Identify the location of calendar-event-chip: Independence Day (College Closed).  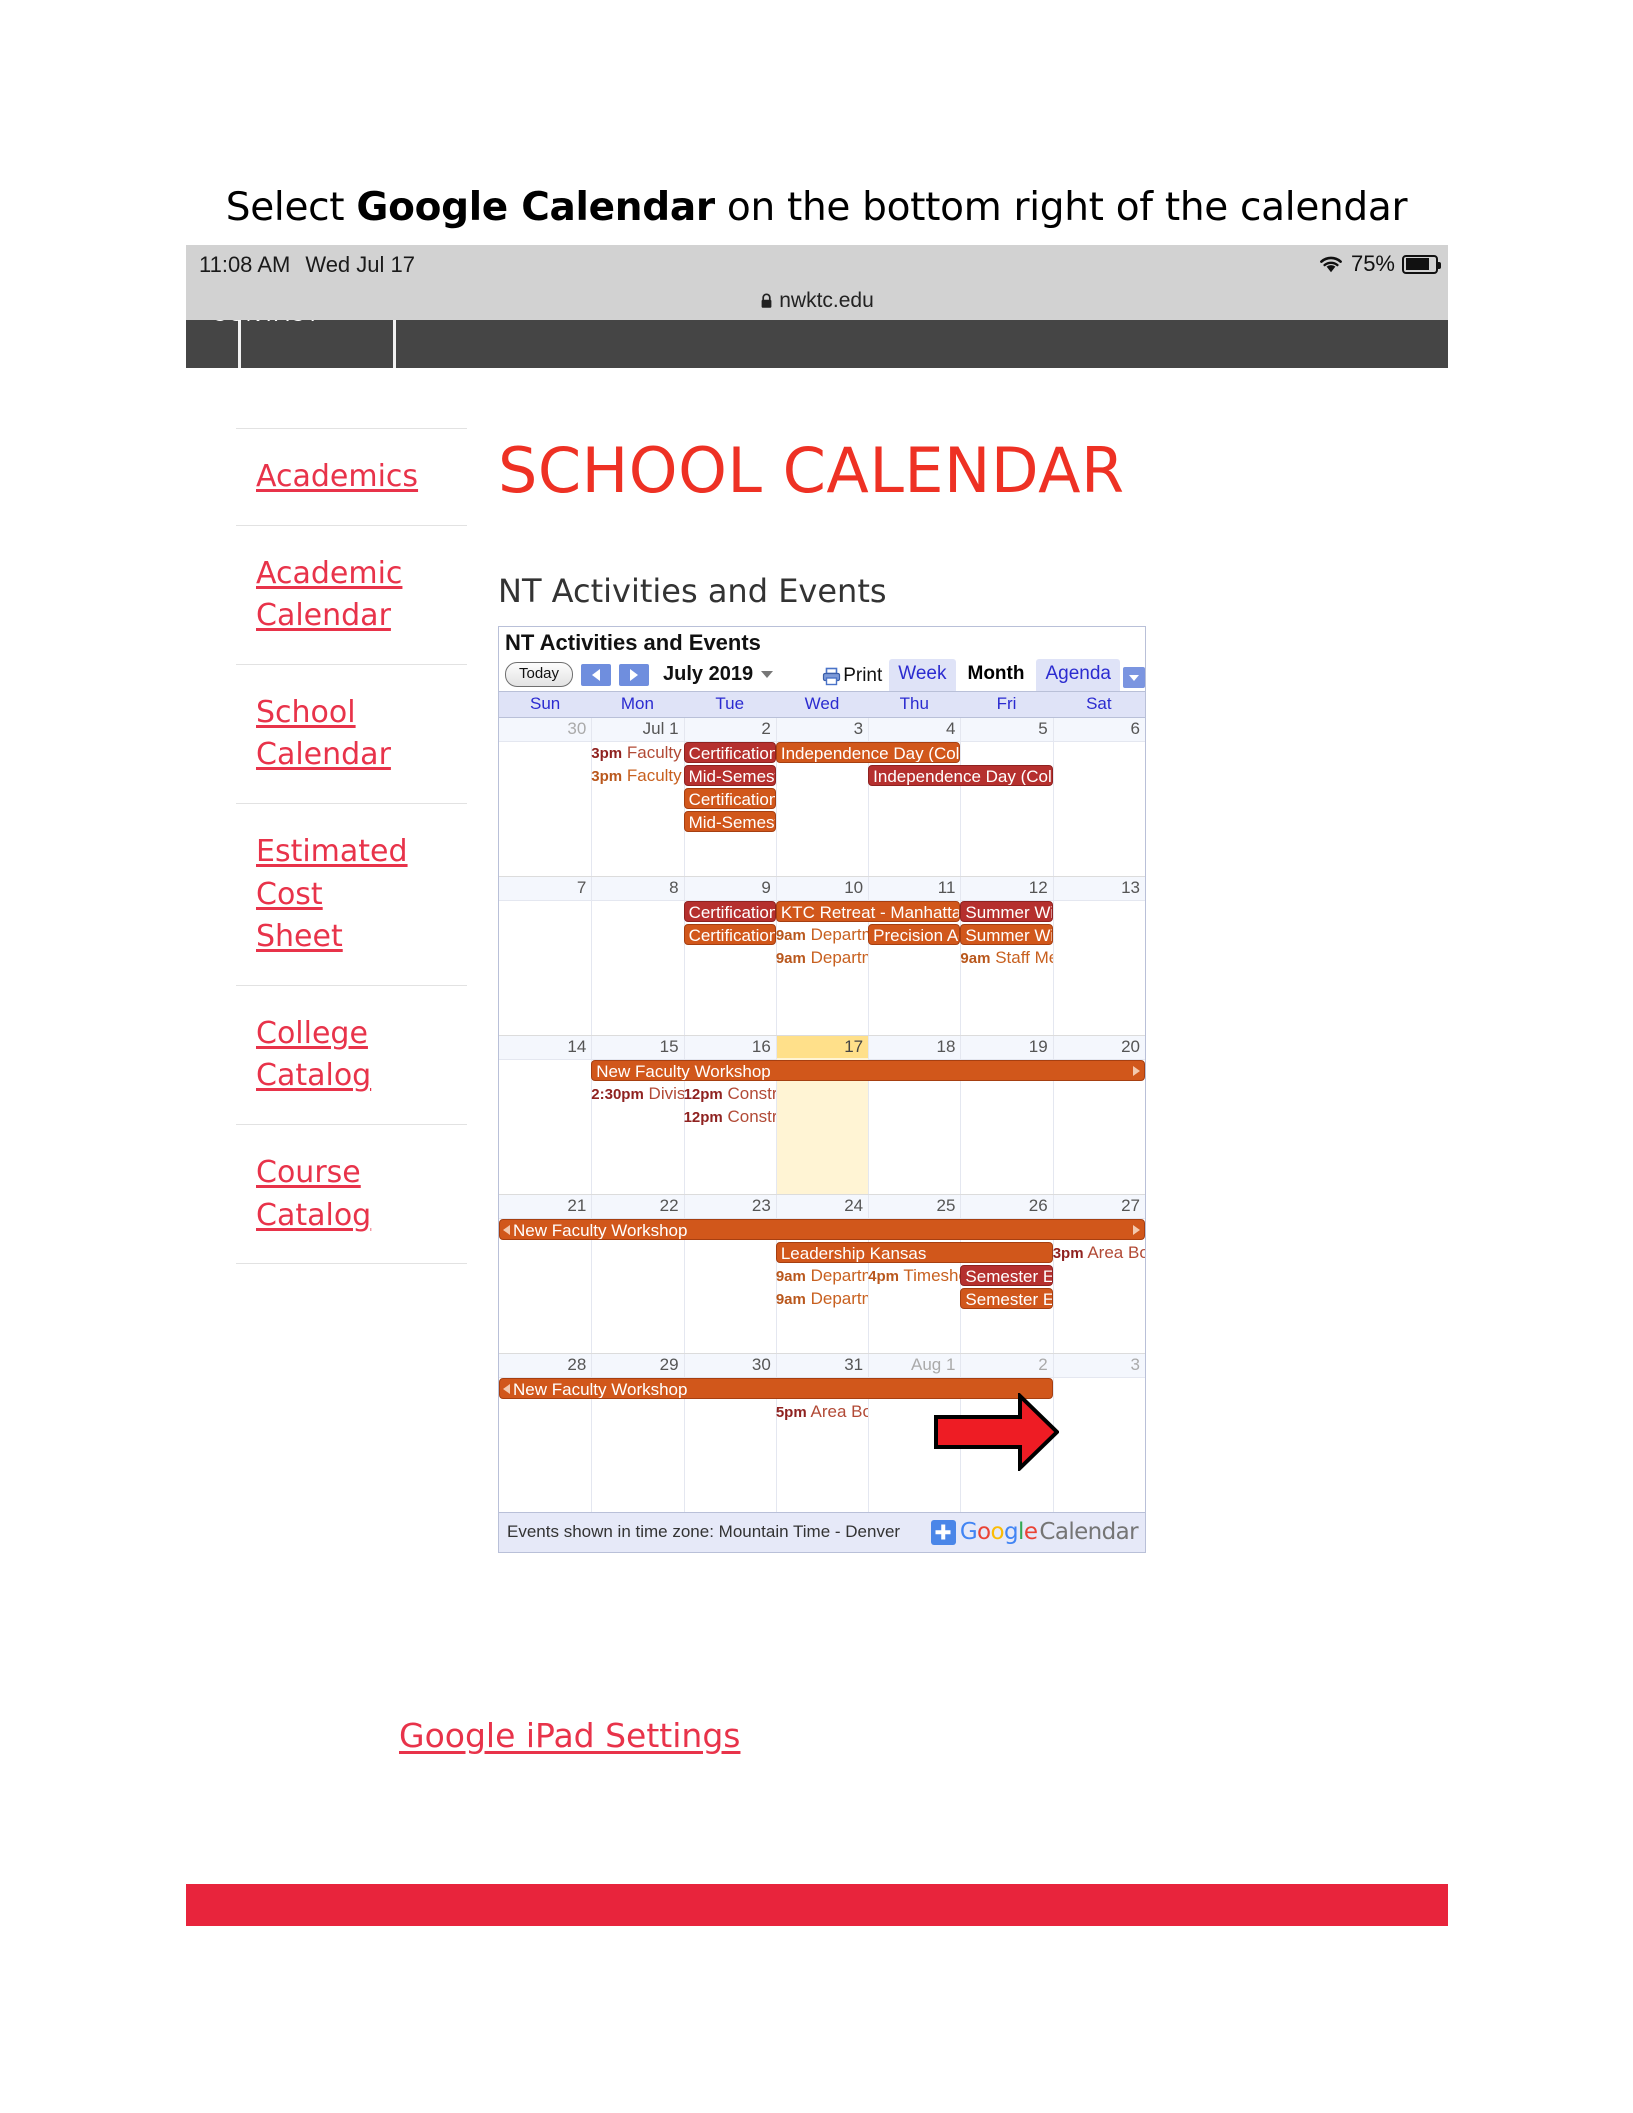
(868, 752).